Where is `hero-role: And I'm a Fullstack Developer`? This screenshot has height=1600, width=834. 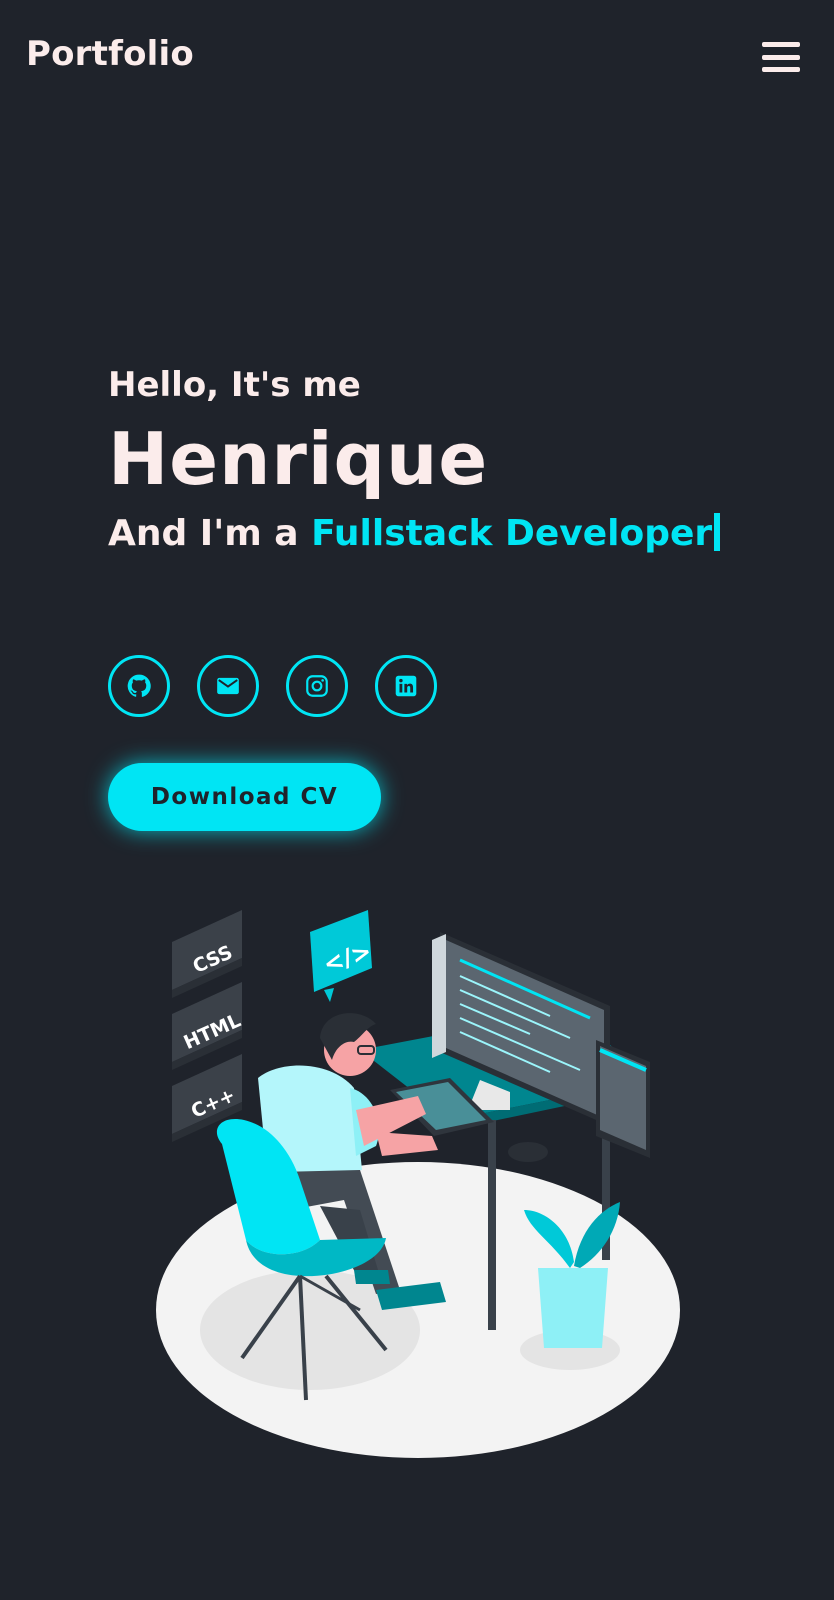
hero-role: And I'm a Fullstack Developer is located at coordinates (458, 534).